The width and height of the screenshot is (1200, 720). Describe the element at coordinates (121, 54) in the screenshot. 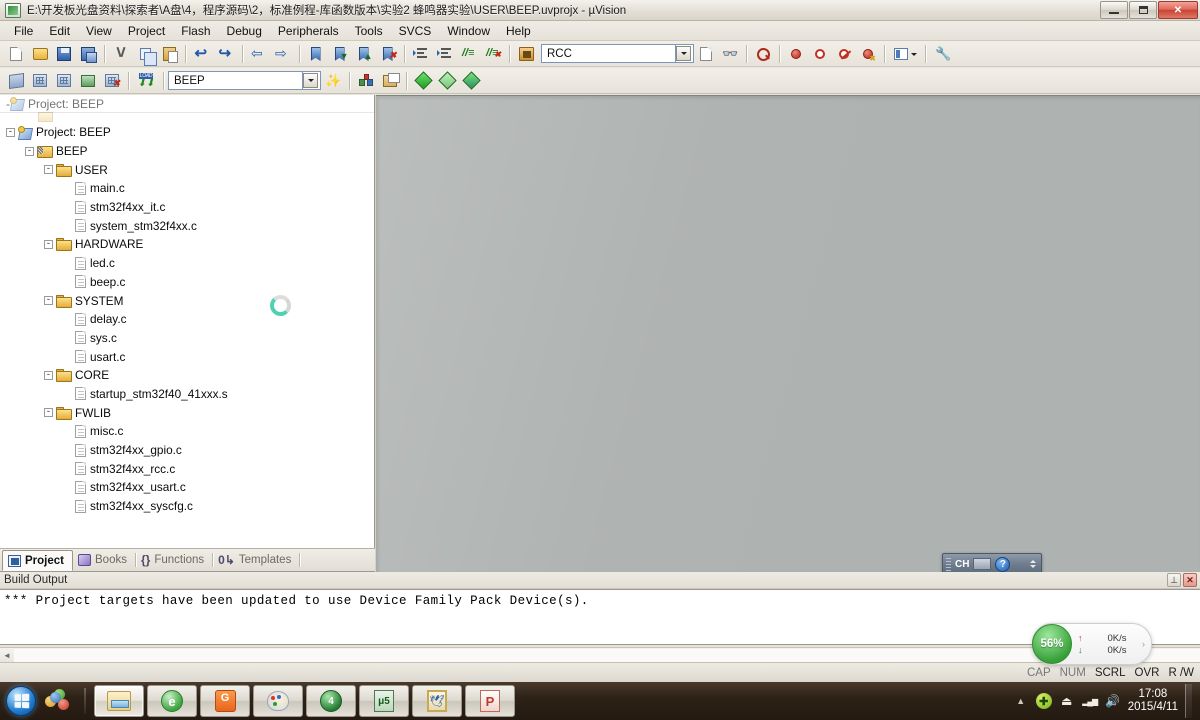

I see `cut-button` at that location.